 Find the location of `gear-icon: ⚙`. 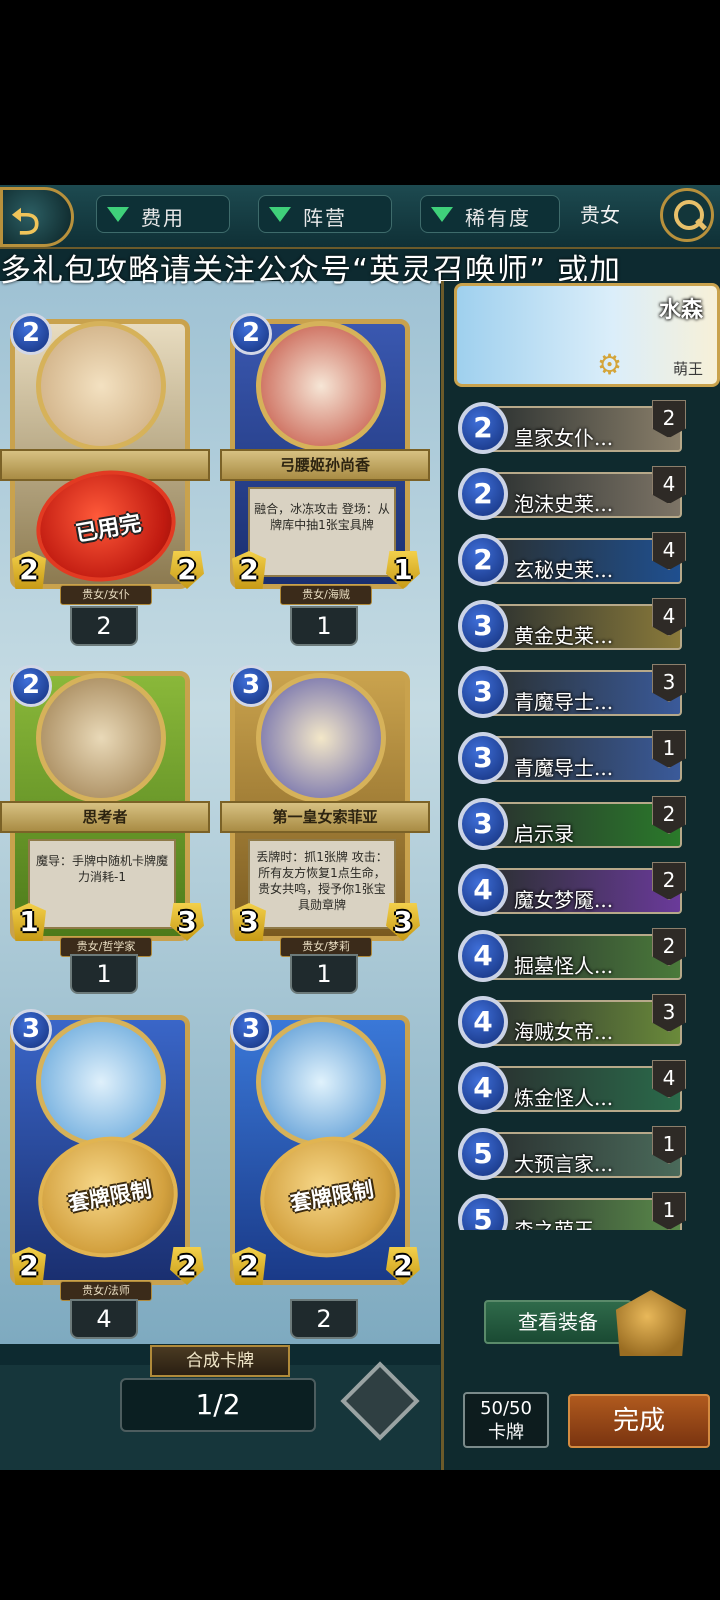

gear-icon: ⚙ is located at coordinates (609, 364).